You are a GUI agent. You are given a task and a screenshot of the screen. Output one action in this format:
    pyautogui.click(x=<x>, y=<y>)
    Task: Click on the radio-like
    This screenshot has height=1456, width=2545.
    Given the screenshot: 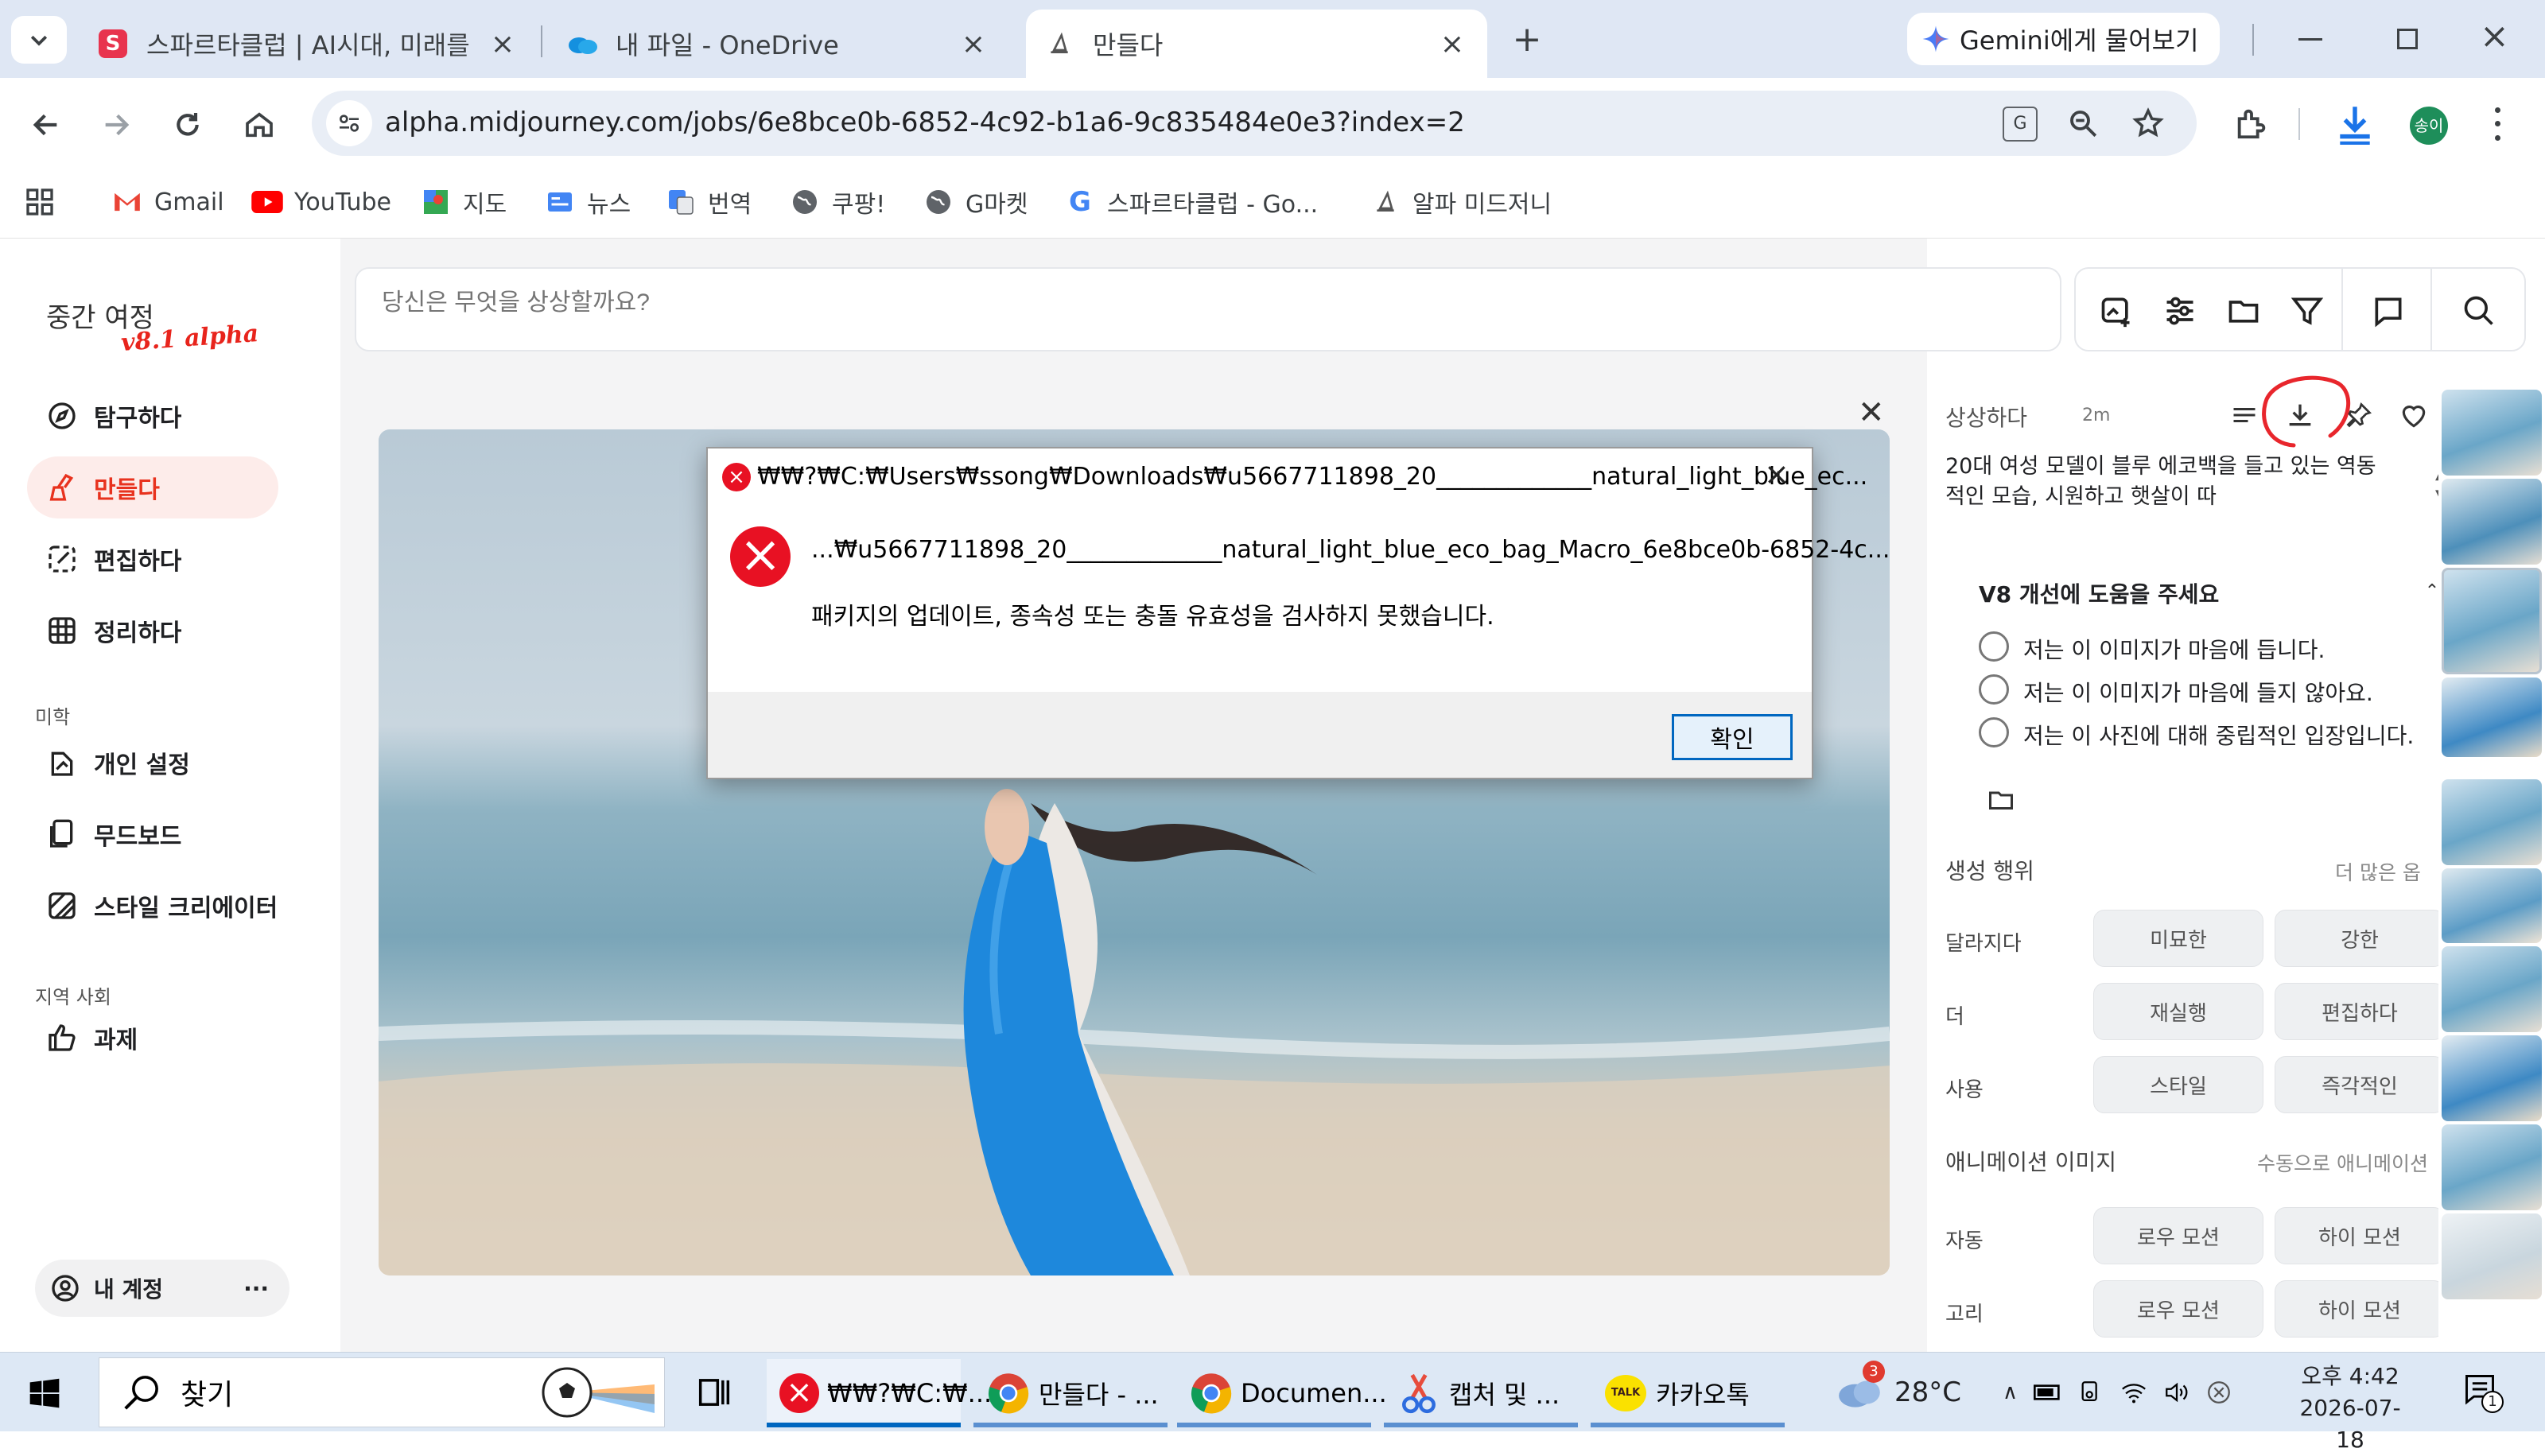 What is the action you would take?
    pyautogui.click(x=1994, y=646)
    